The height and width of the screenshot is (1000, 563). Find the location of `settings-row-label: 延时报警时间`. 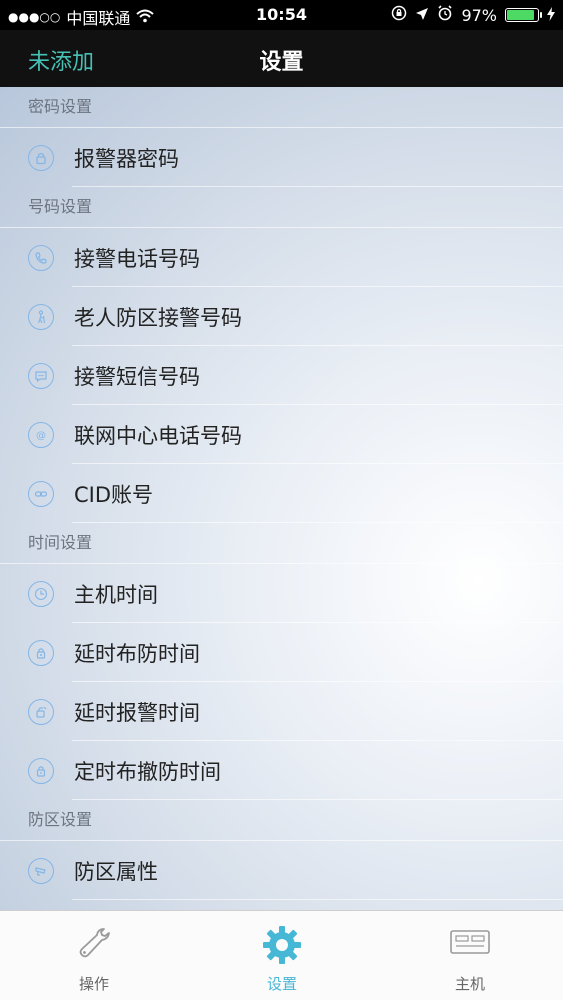

settings-row-label: 延时报警时间 is located at coordinates (137, 712).